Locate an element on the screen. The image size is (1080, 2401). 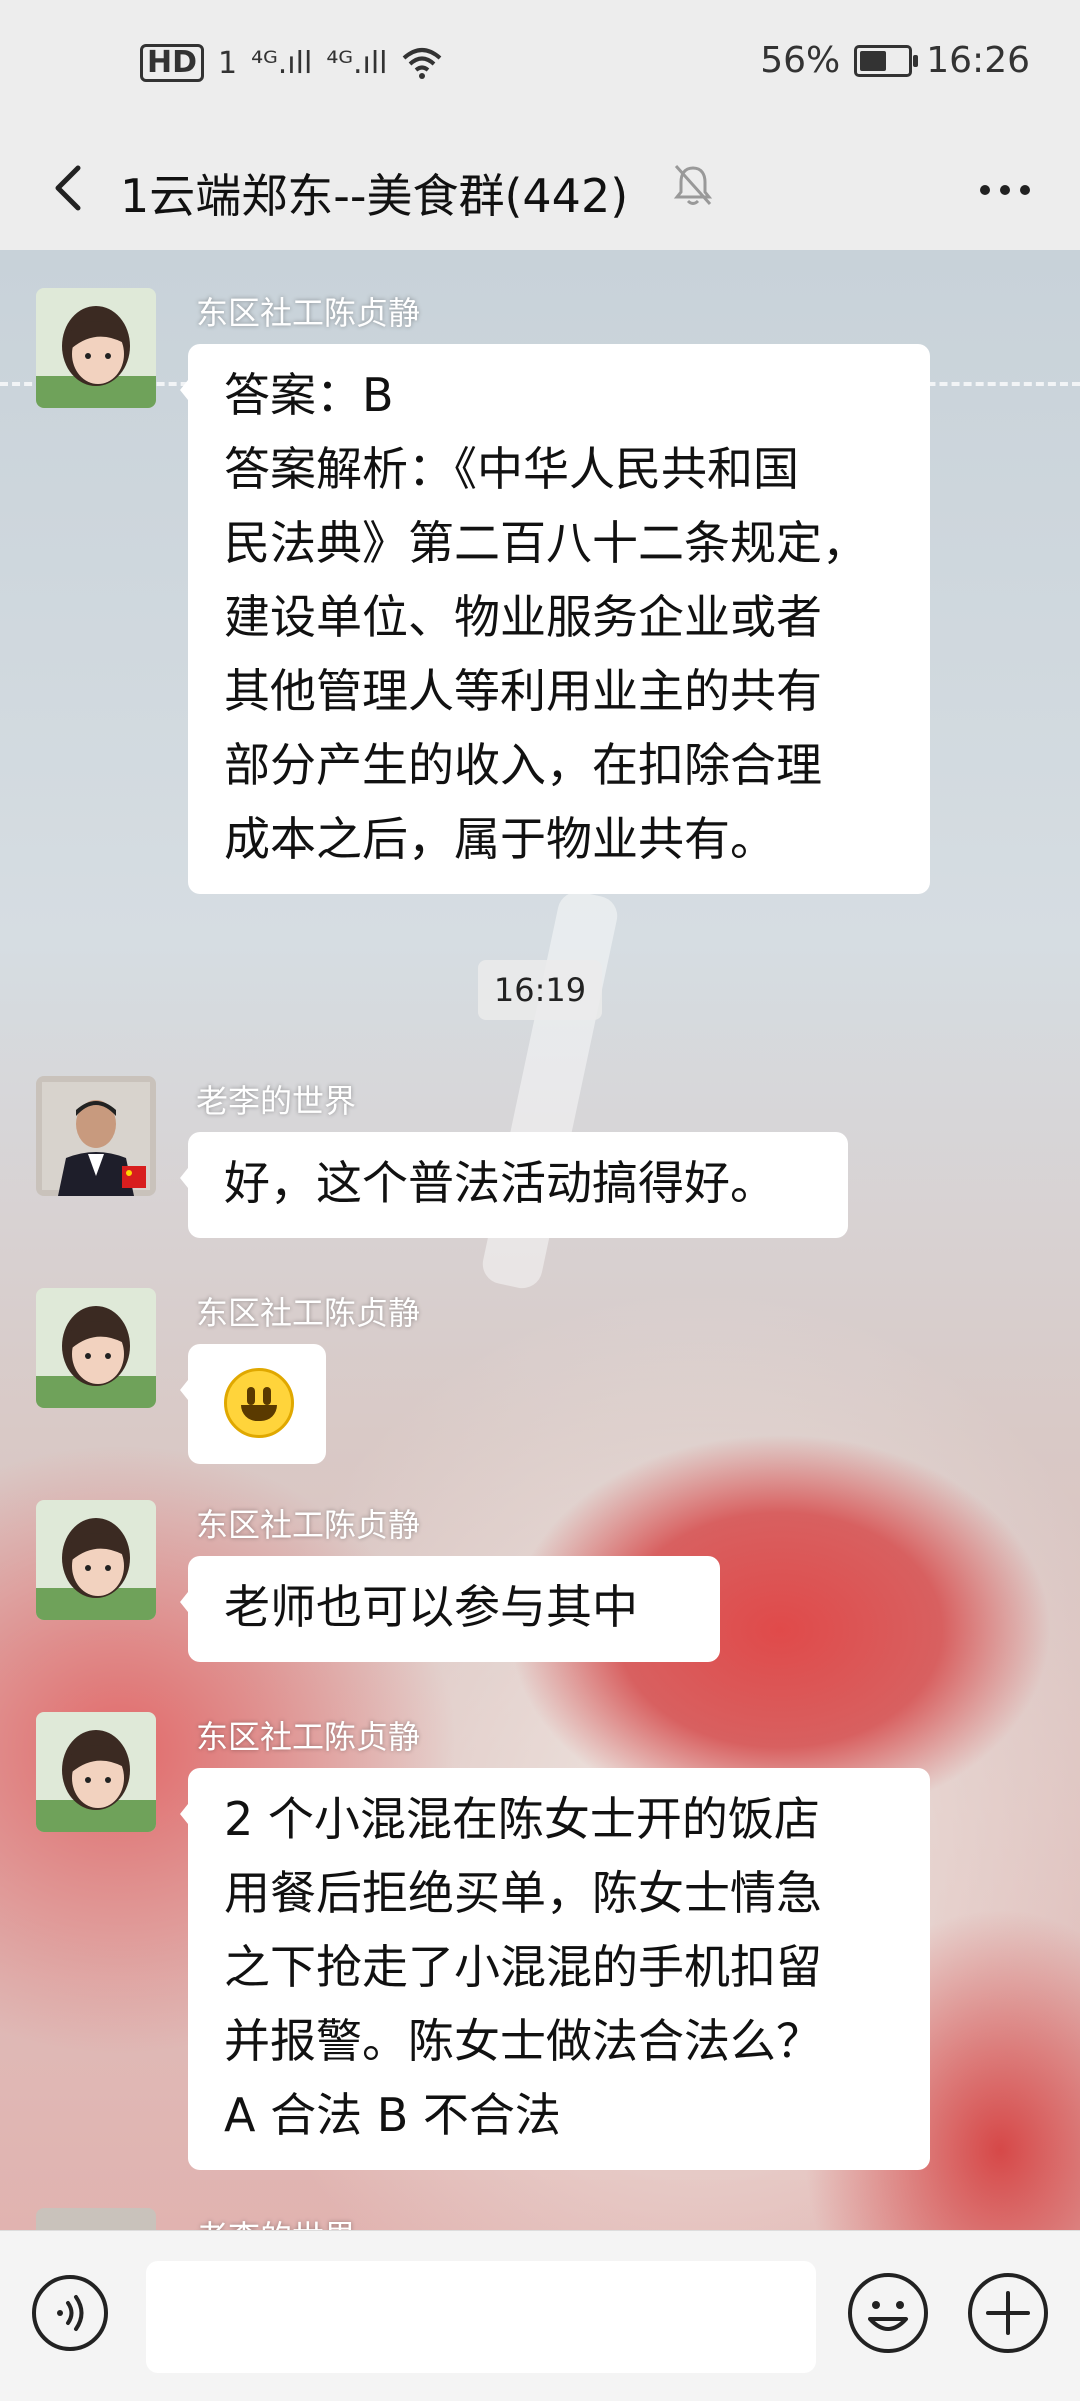
message-line: A 合法 B 不合法 is located at coordinates (392, 2115).